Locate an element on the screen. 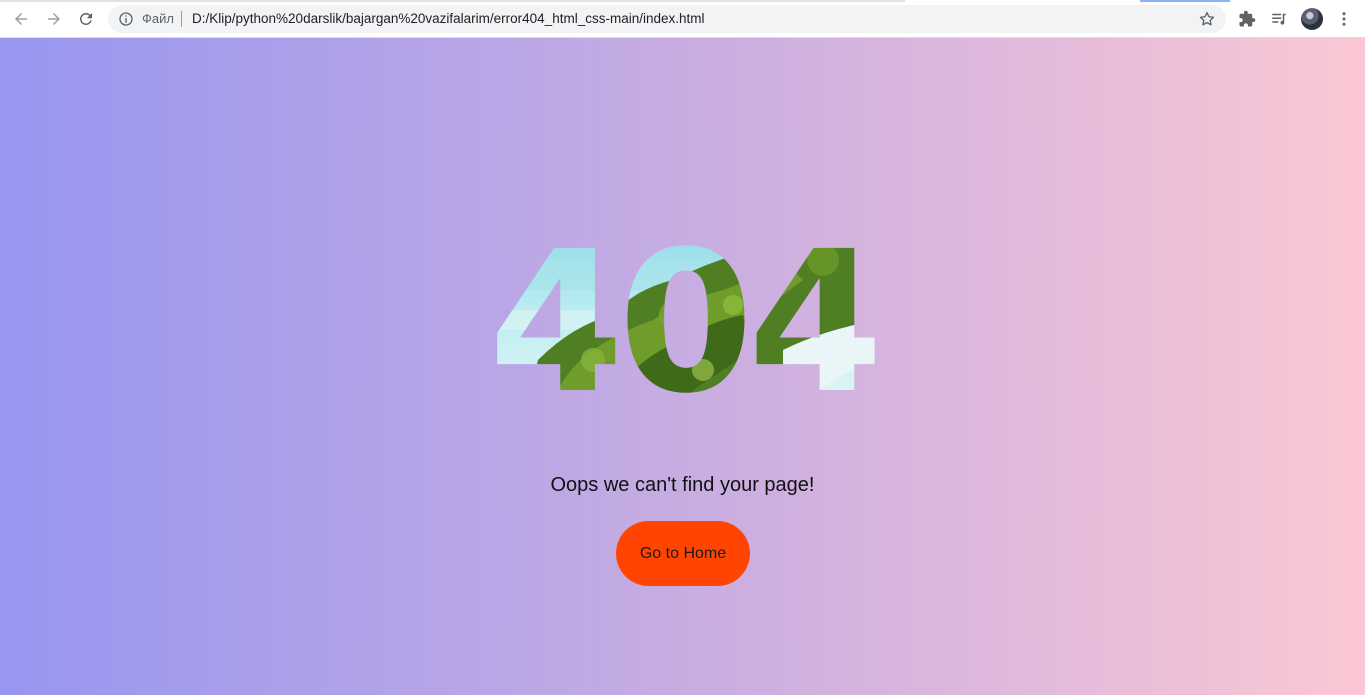 The image size is (1365, 695). error-code-heading: 404 is located at coordinates (683, 320).